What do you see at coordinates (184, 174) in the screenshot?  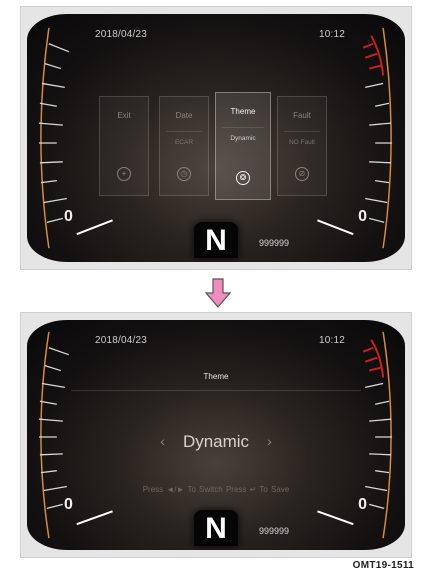 I see `clock-icon: ◷` at bounding box center [184, 174].